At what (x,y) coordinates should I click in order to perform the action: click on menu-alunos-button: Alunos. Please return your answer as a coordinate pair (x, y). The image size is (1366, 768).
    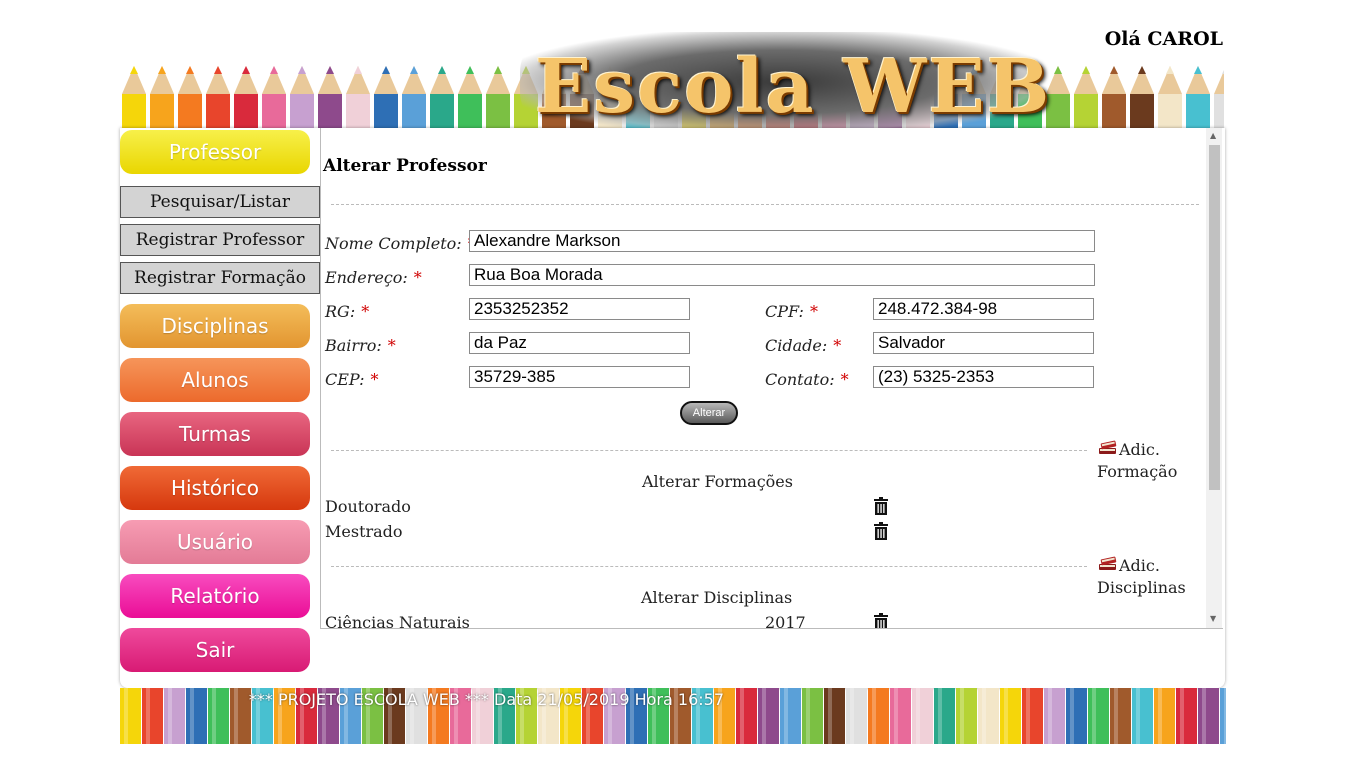
    Looking at the image, I should click on (215, 380).